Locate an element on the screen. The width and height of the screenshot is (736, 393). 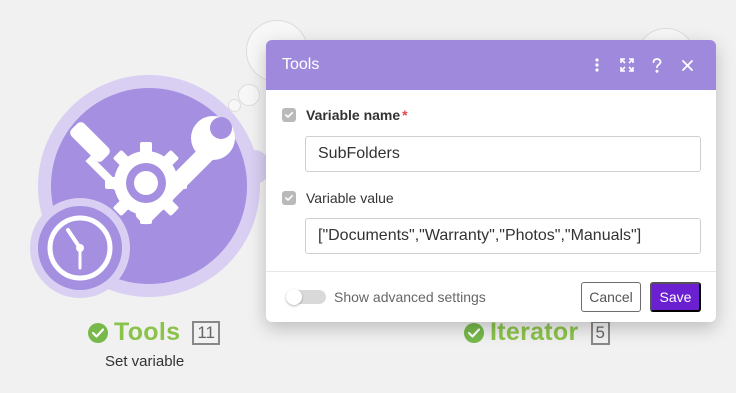
tools-module-name: Tools is located at coordinates (147, 332).